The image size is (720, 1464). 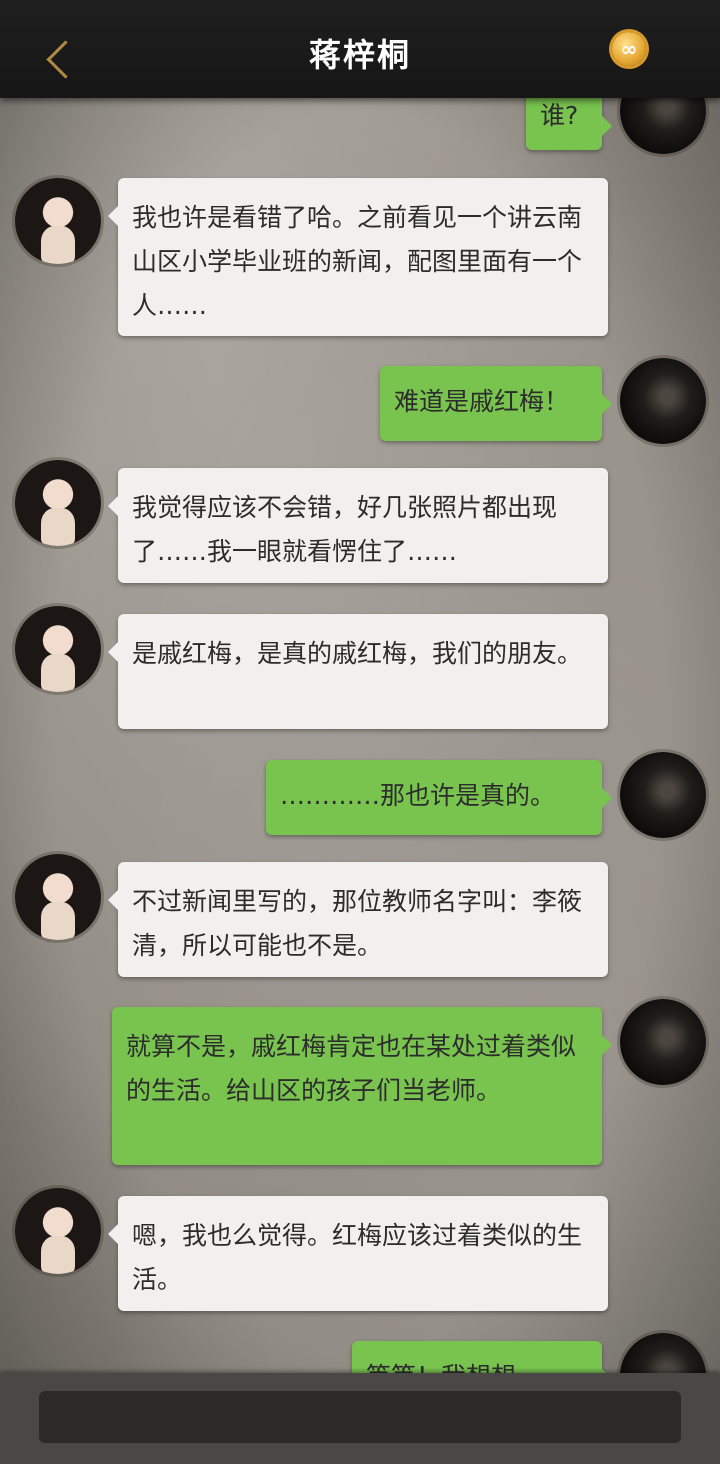 What do you see at coordinates (360, 49) in the screenshot?
I see `top-bar: 蒋梓桐 ∞` at bounding box center [360, 49].